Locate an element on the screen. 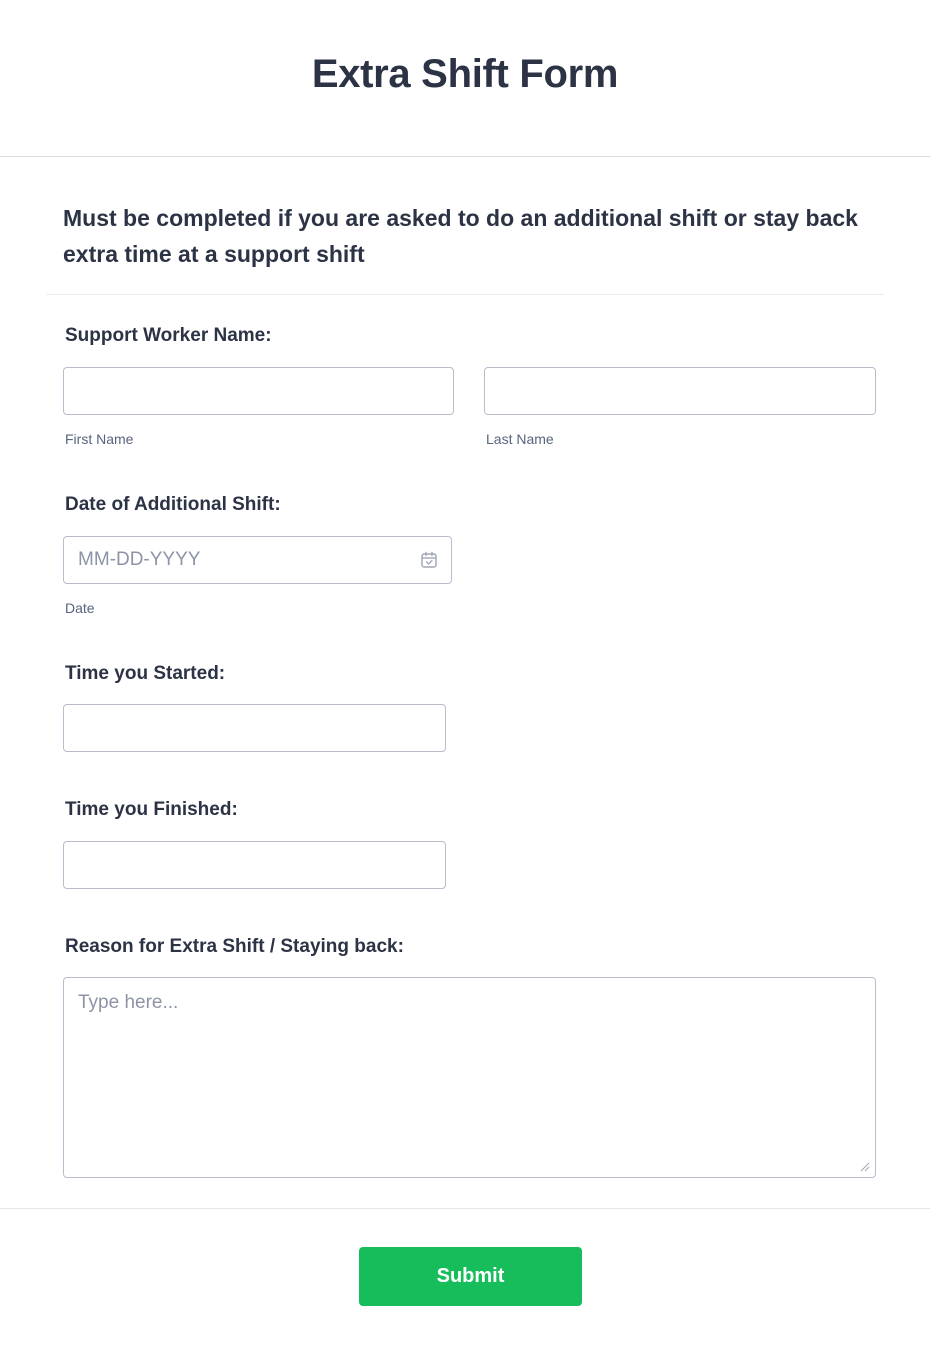 The width and height of the screenshot is (930, 1355). shift-date-label: Date of Additional Shift: is located at coordinates (173, 504).